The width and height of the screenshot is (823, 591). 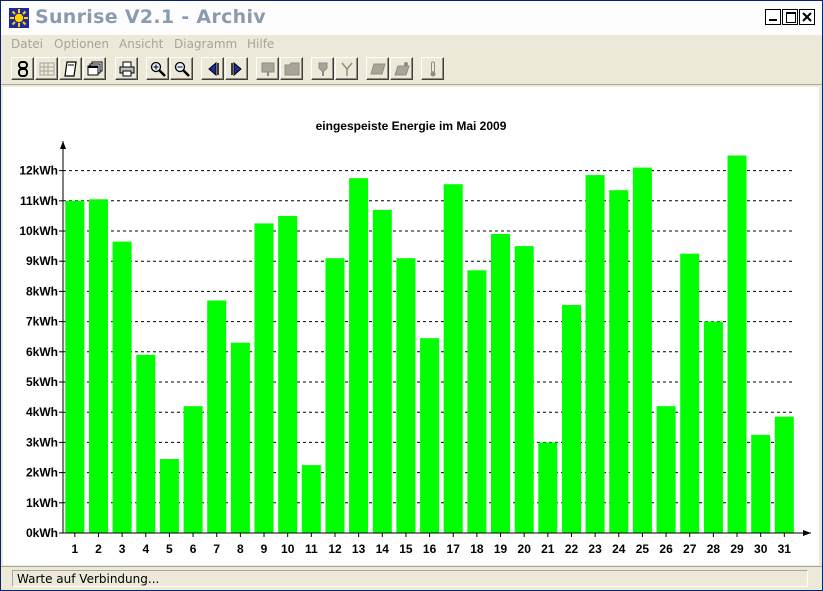 What do you see at coordinates (432, 68) in the screenshot?
I see `thermometer-button` at bounding box center [432, 68].